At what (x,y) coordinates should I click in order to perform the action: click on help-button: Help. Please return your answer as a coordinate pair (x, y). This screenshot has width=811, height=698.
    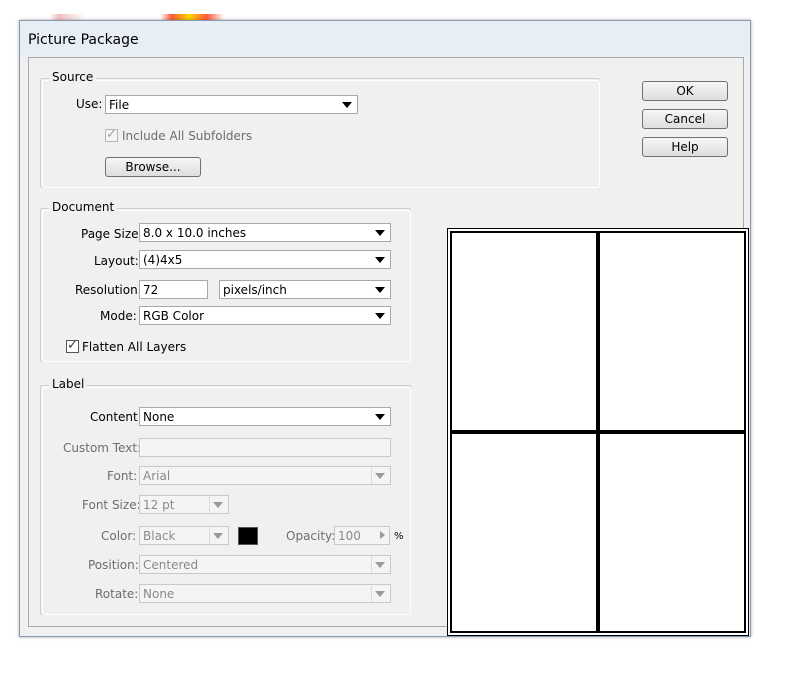
    Looking at the image, I should click on (685, 147).